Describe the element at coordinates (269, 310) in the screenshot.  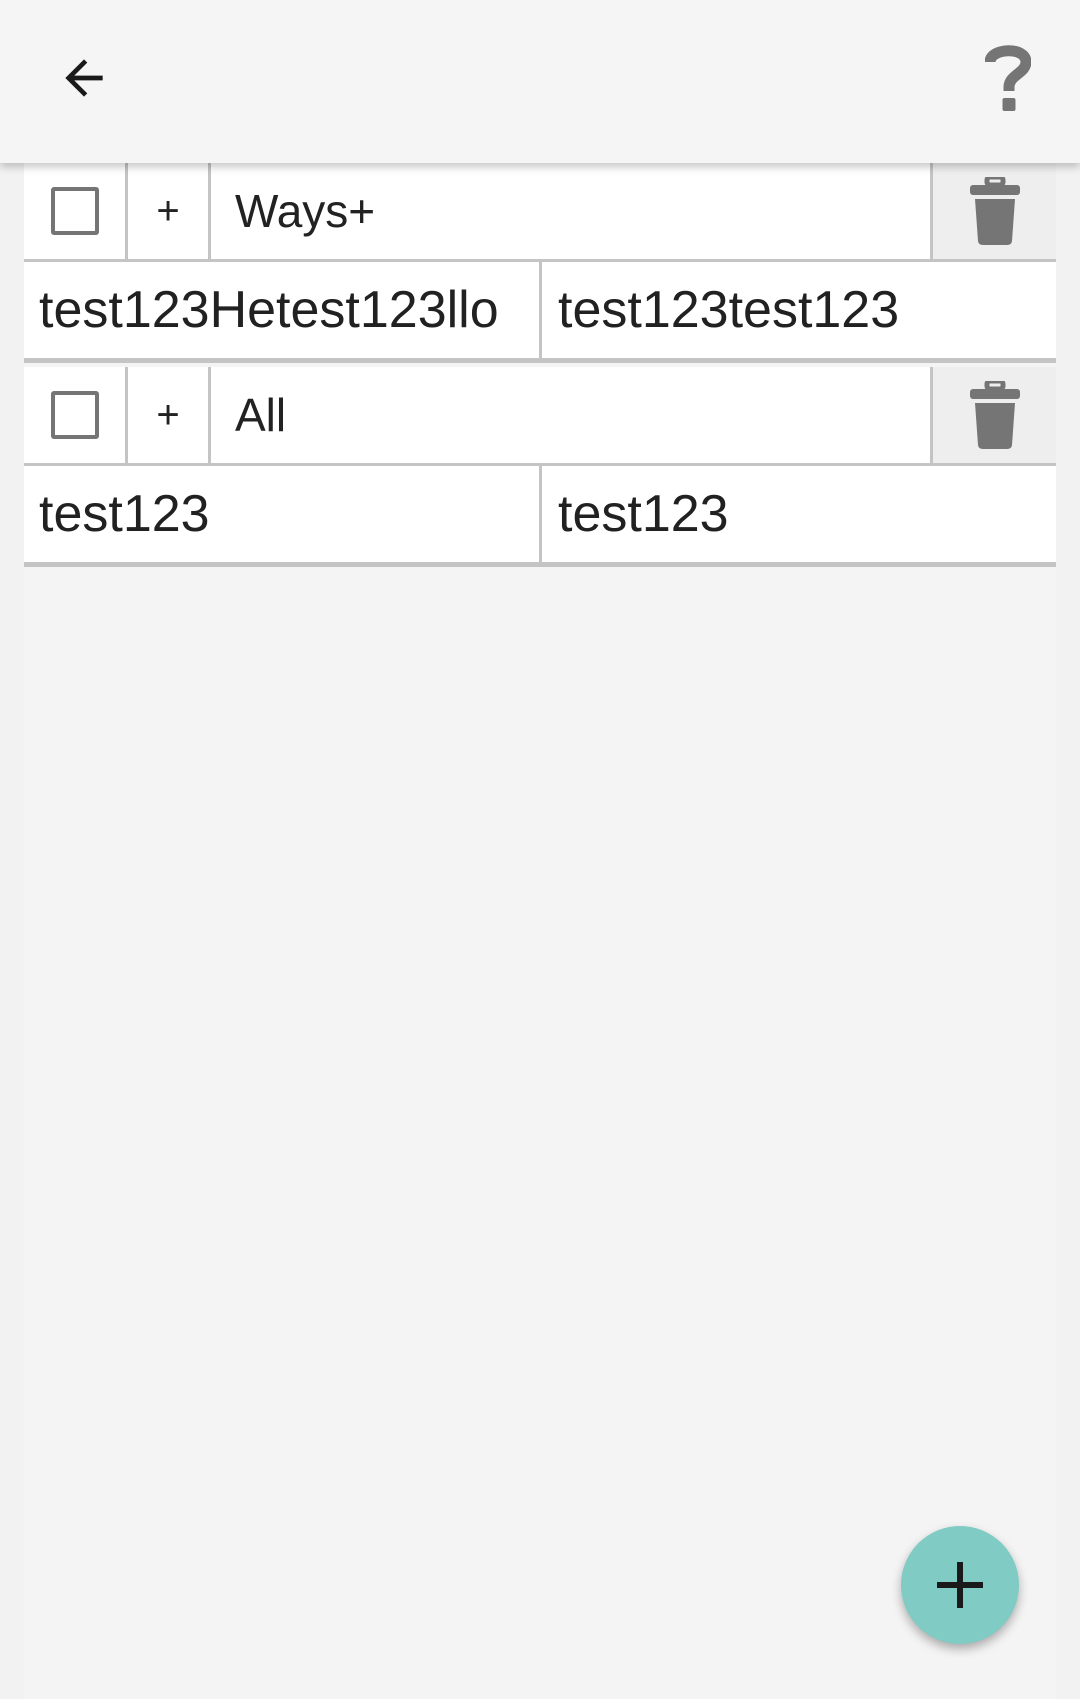
I see `key-text: test123Hetest123llo` at that location.